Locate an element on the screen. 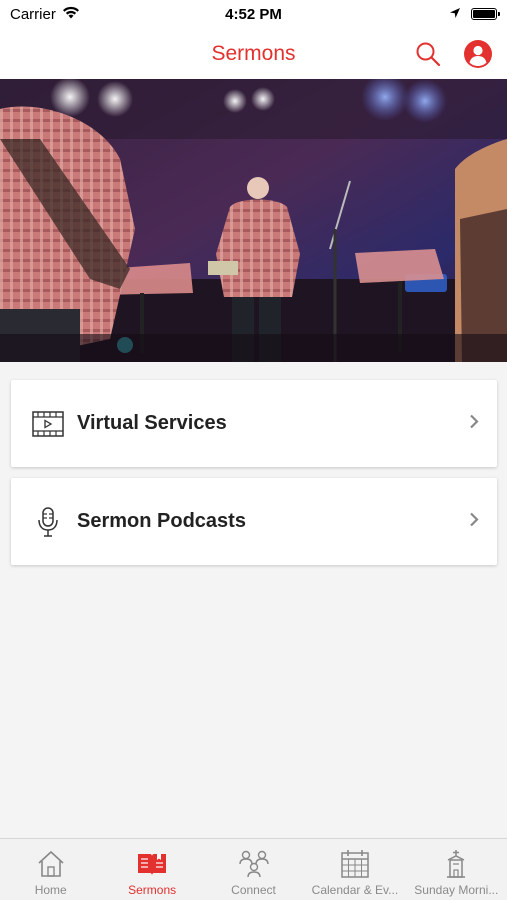  status-left: Carrier is located at coordinates (45, 14).